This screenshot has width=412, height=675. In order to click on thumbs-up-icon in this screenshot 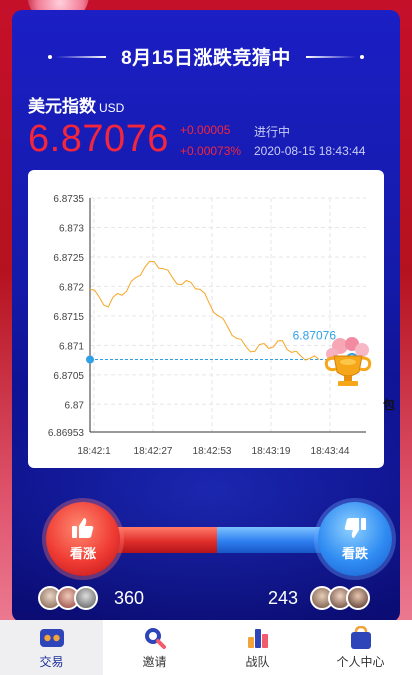, I will do `click(83, 528)`.